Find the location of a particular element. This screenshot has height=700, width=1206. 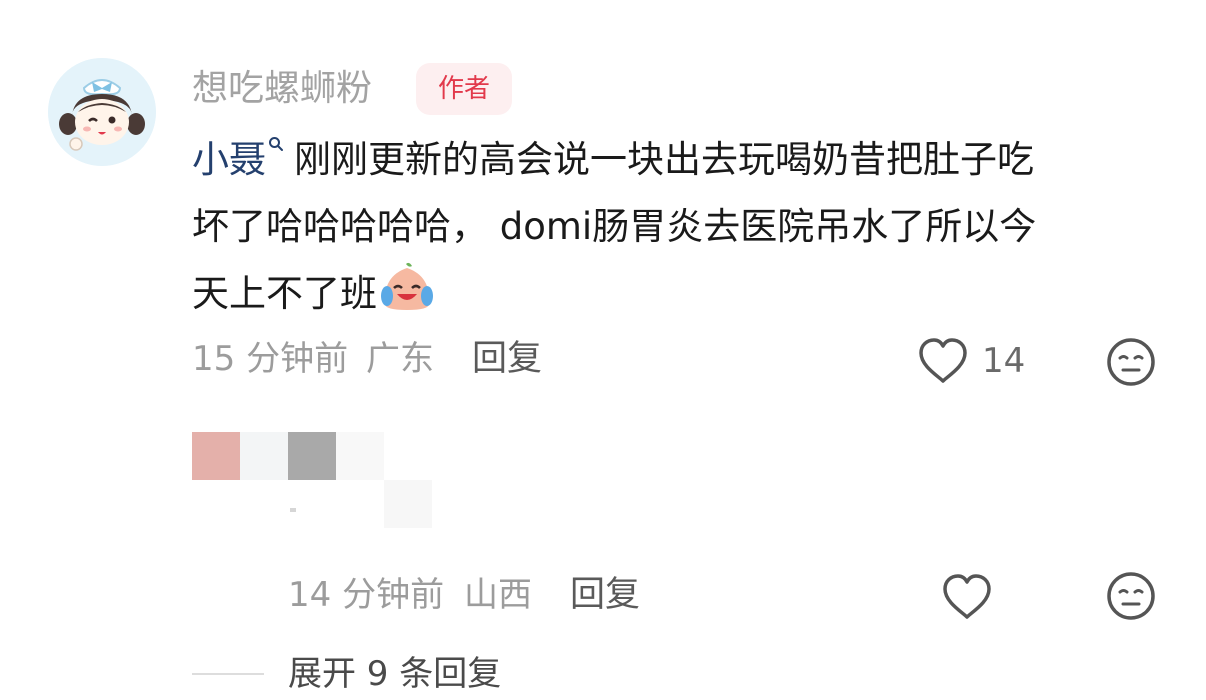

reply-time: 14 分钟前 is located at coordinates (366, 595).